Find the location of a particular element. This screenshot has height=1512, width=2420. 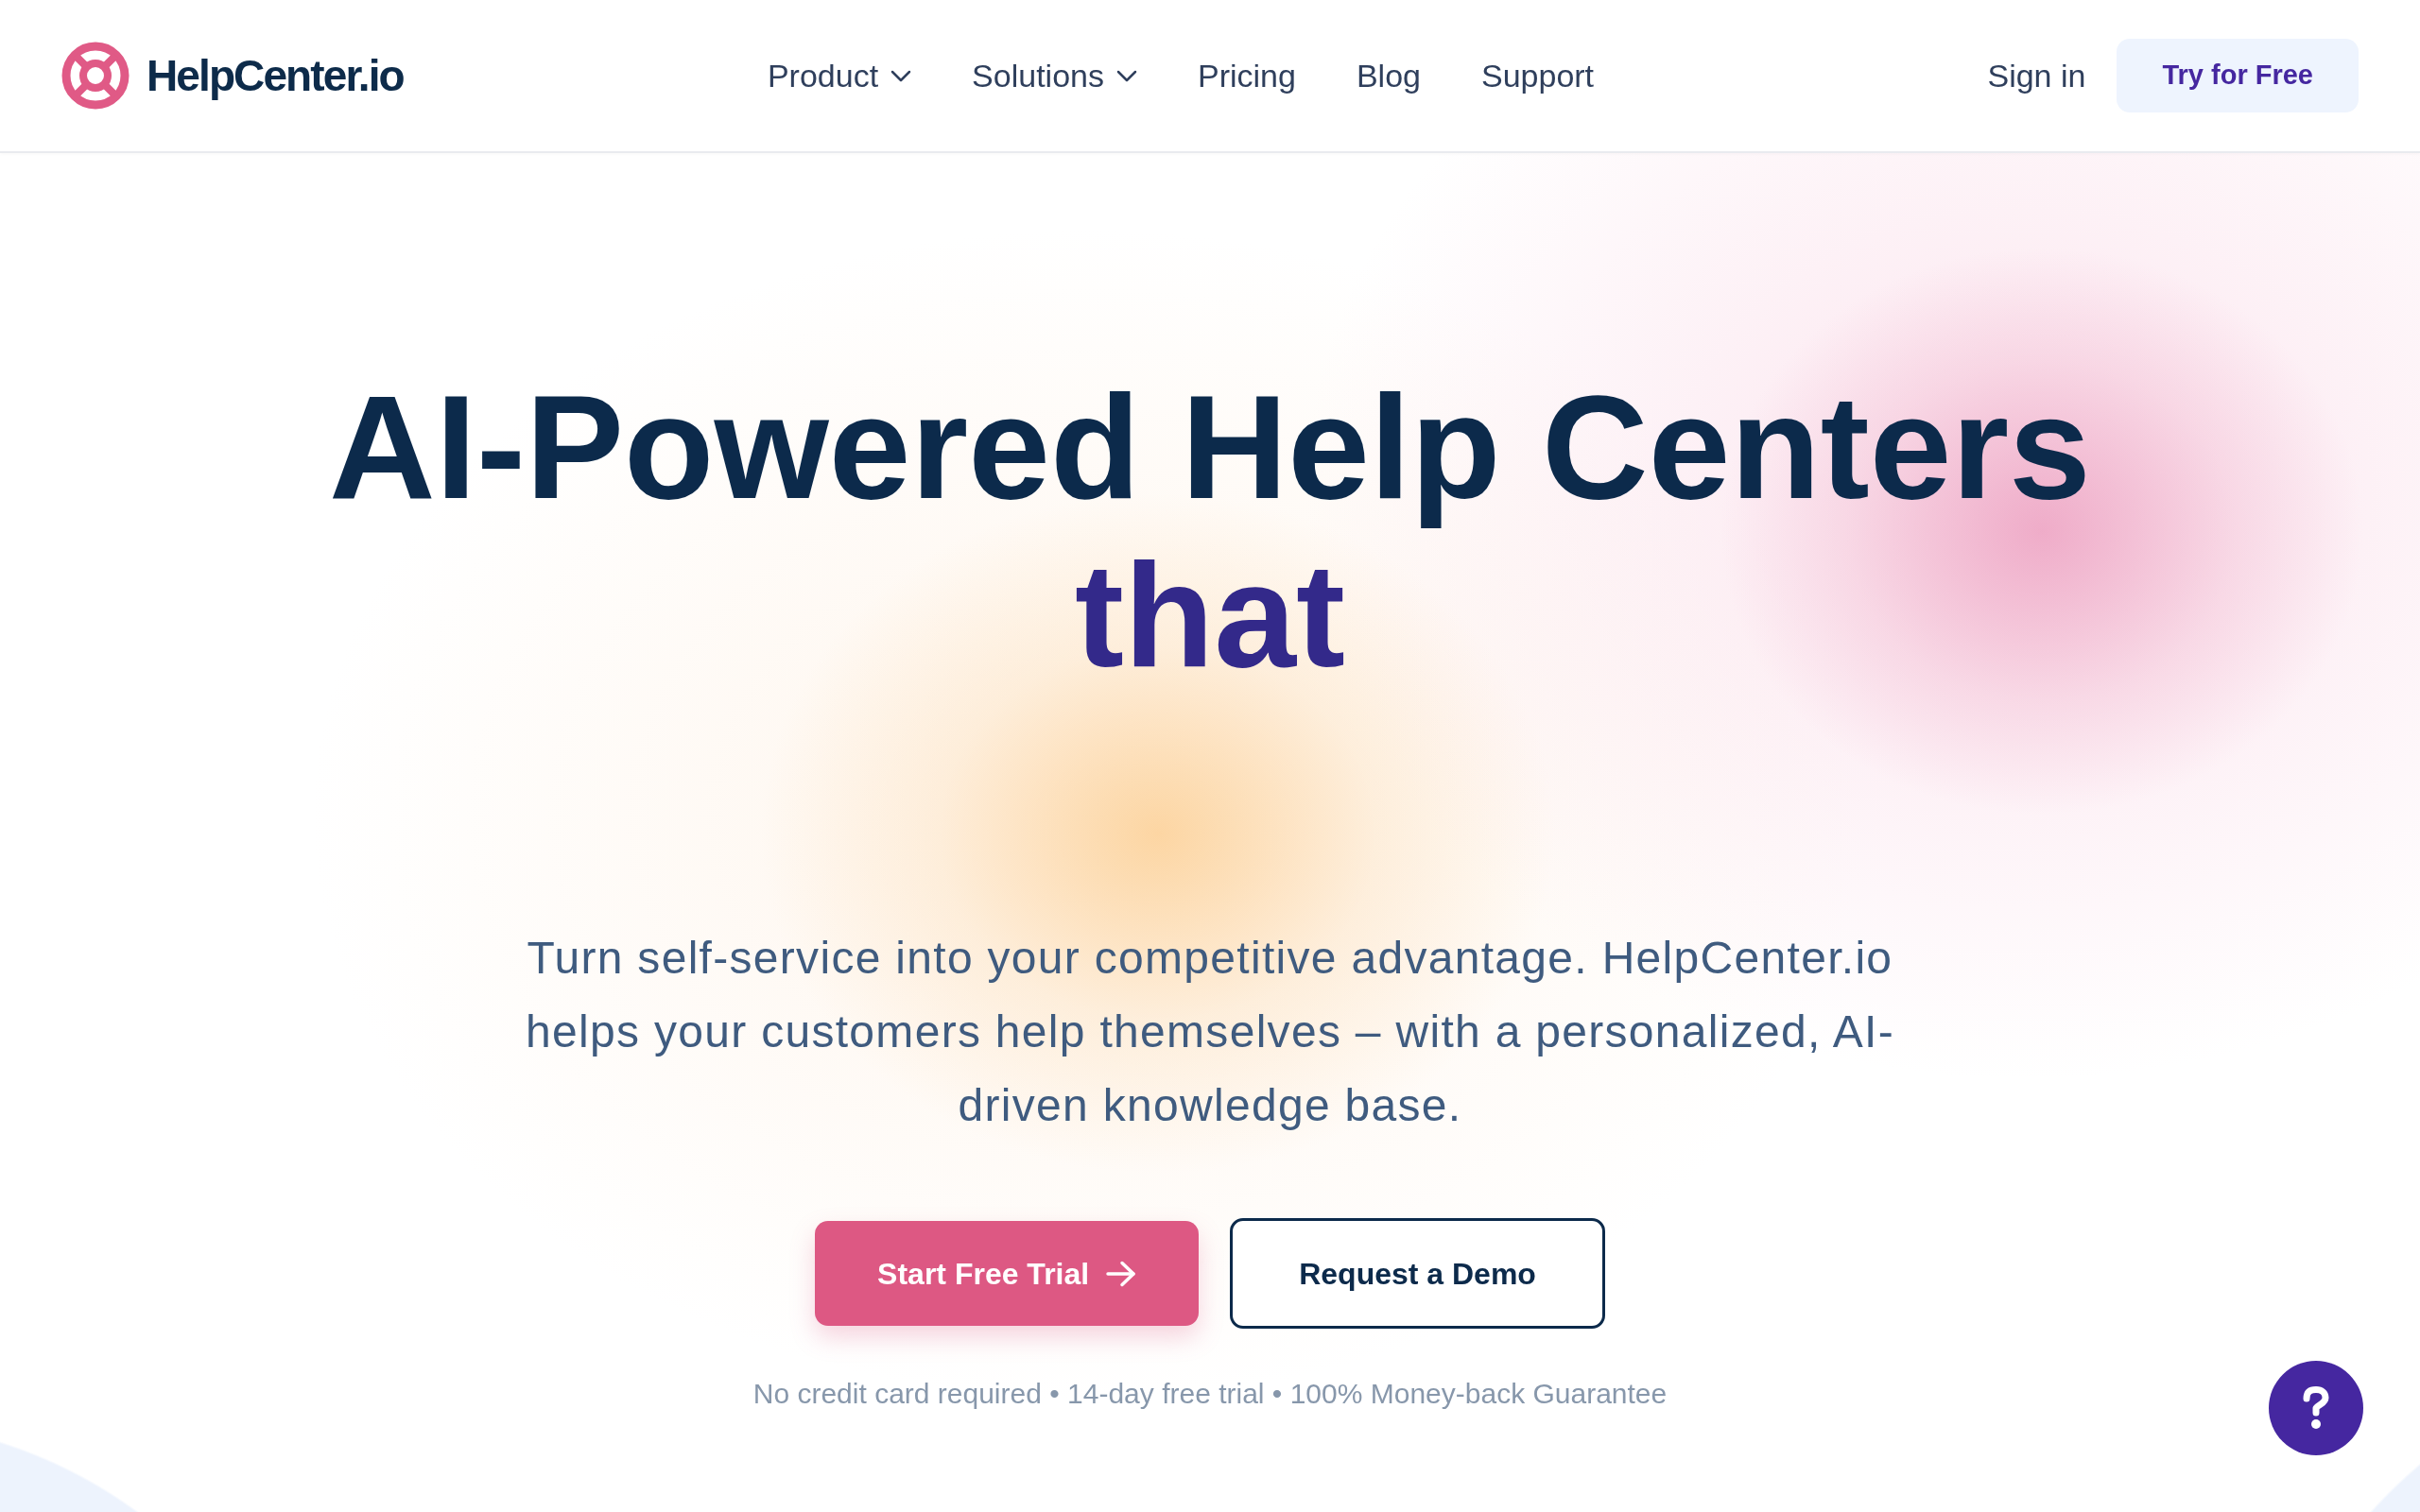

request-demo-button: Request a Demo is located at coordinates (1417, 1273).